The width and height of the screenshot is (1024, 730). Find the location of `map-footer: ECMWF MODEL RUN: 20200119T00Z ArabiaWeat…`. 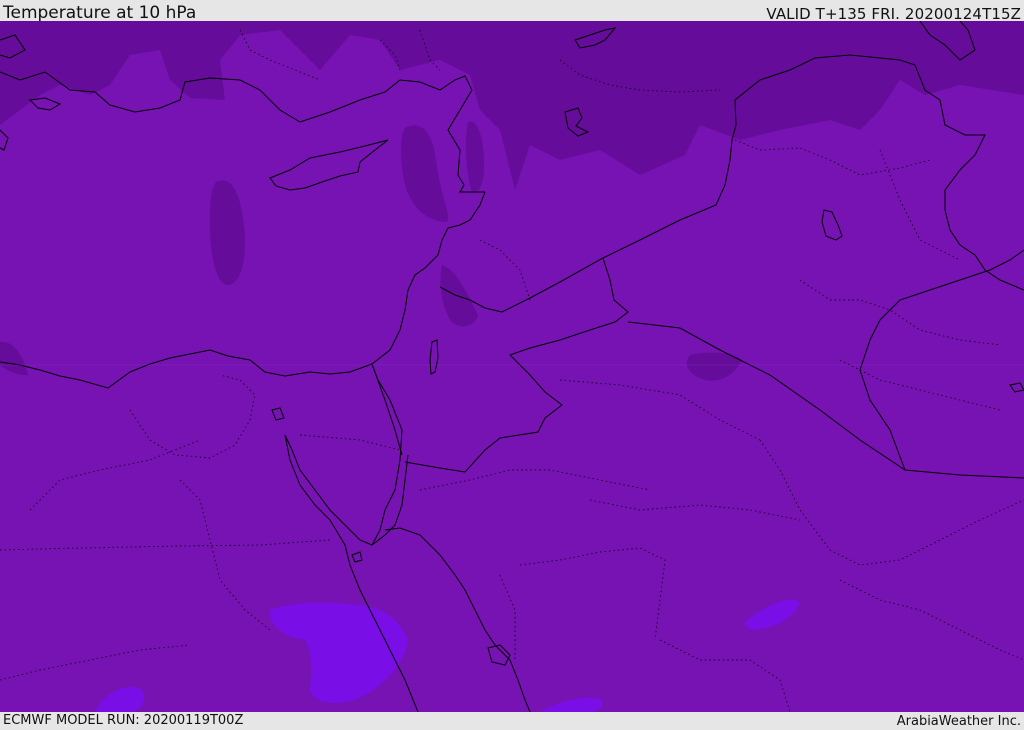

map-footer: ECMWF MODEL RUN: 20200119T00Z ArabiaWeat… is located at coordinates (512, 720).